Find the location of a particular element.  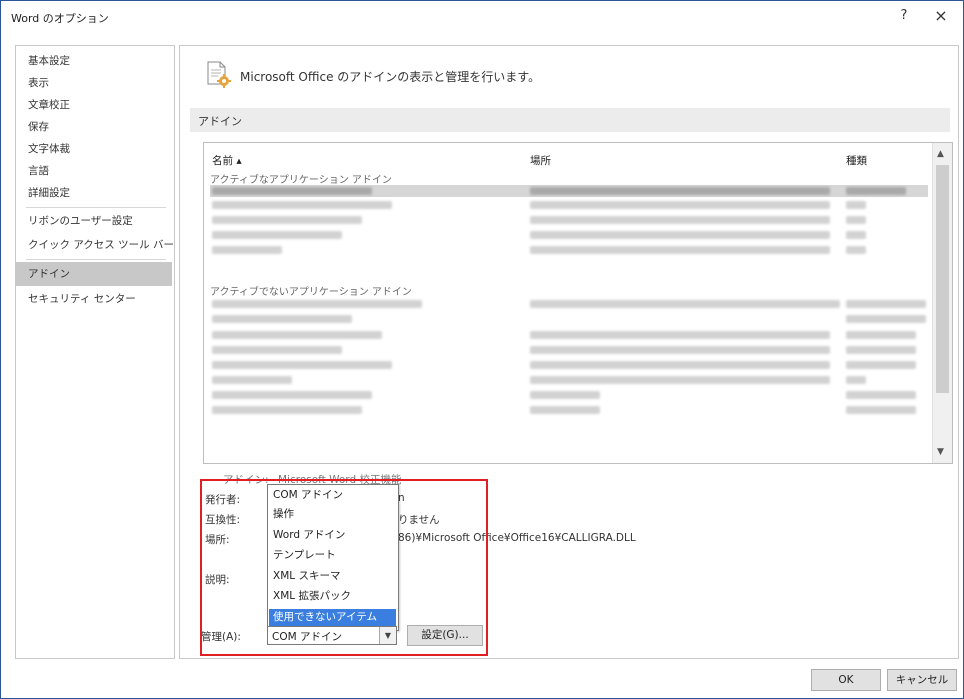

detail-addin-label: アドイン: is located at coordinates (246, 480).